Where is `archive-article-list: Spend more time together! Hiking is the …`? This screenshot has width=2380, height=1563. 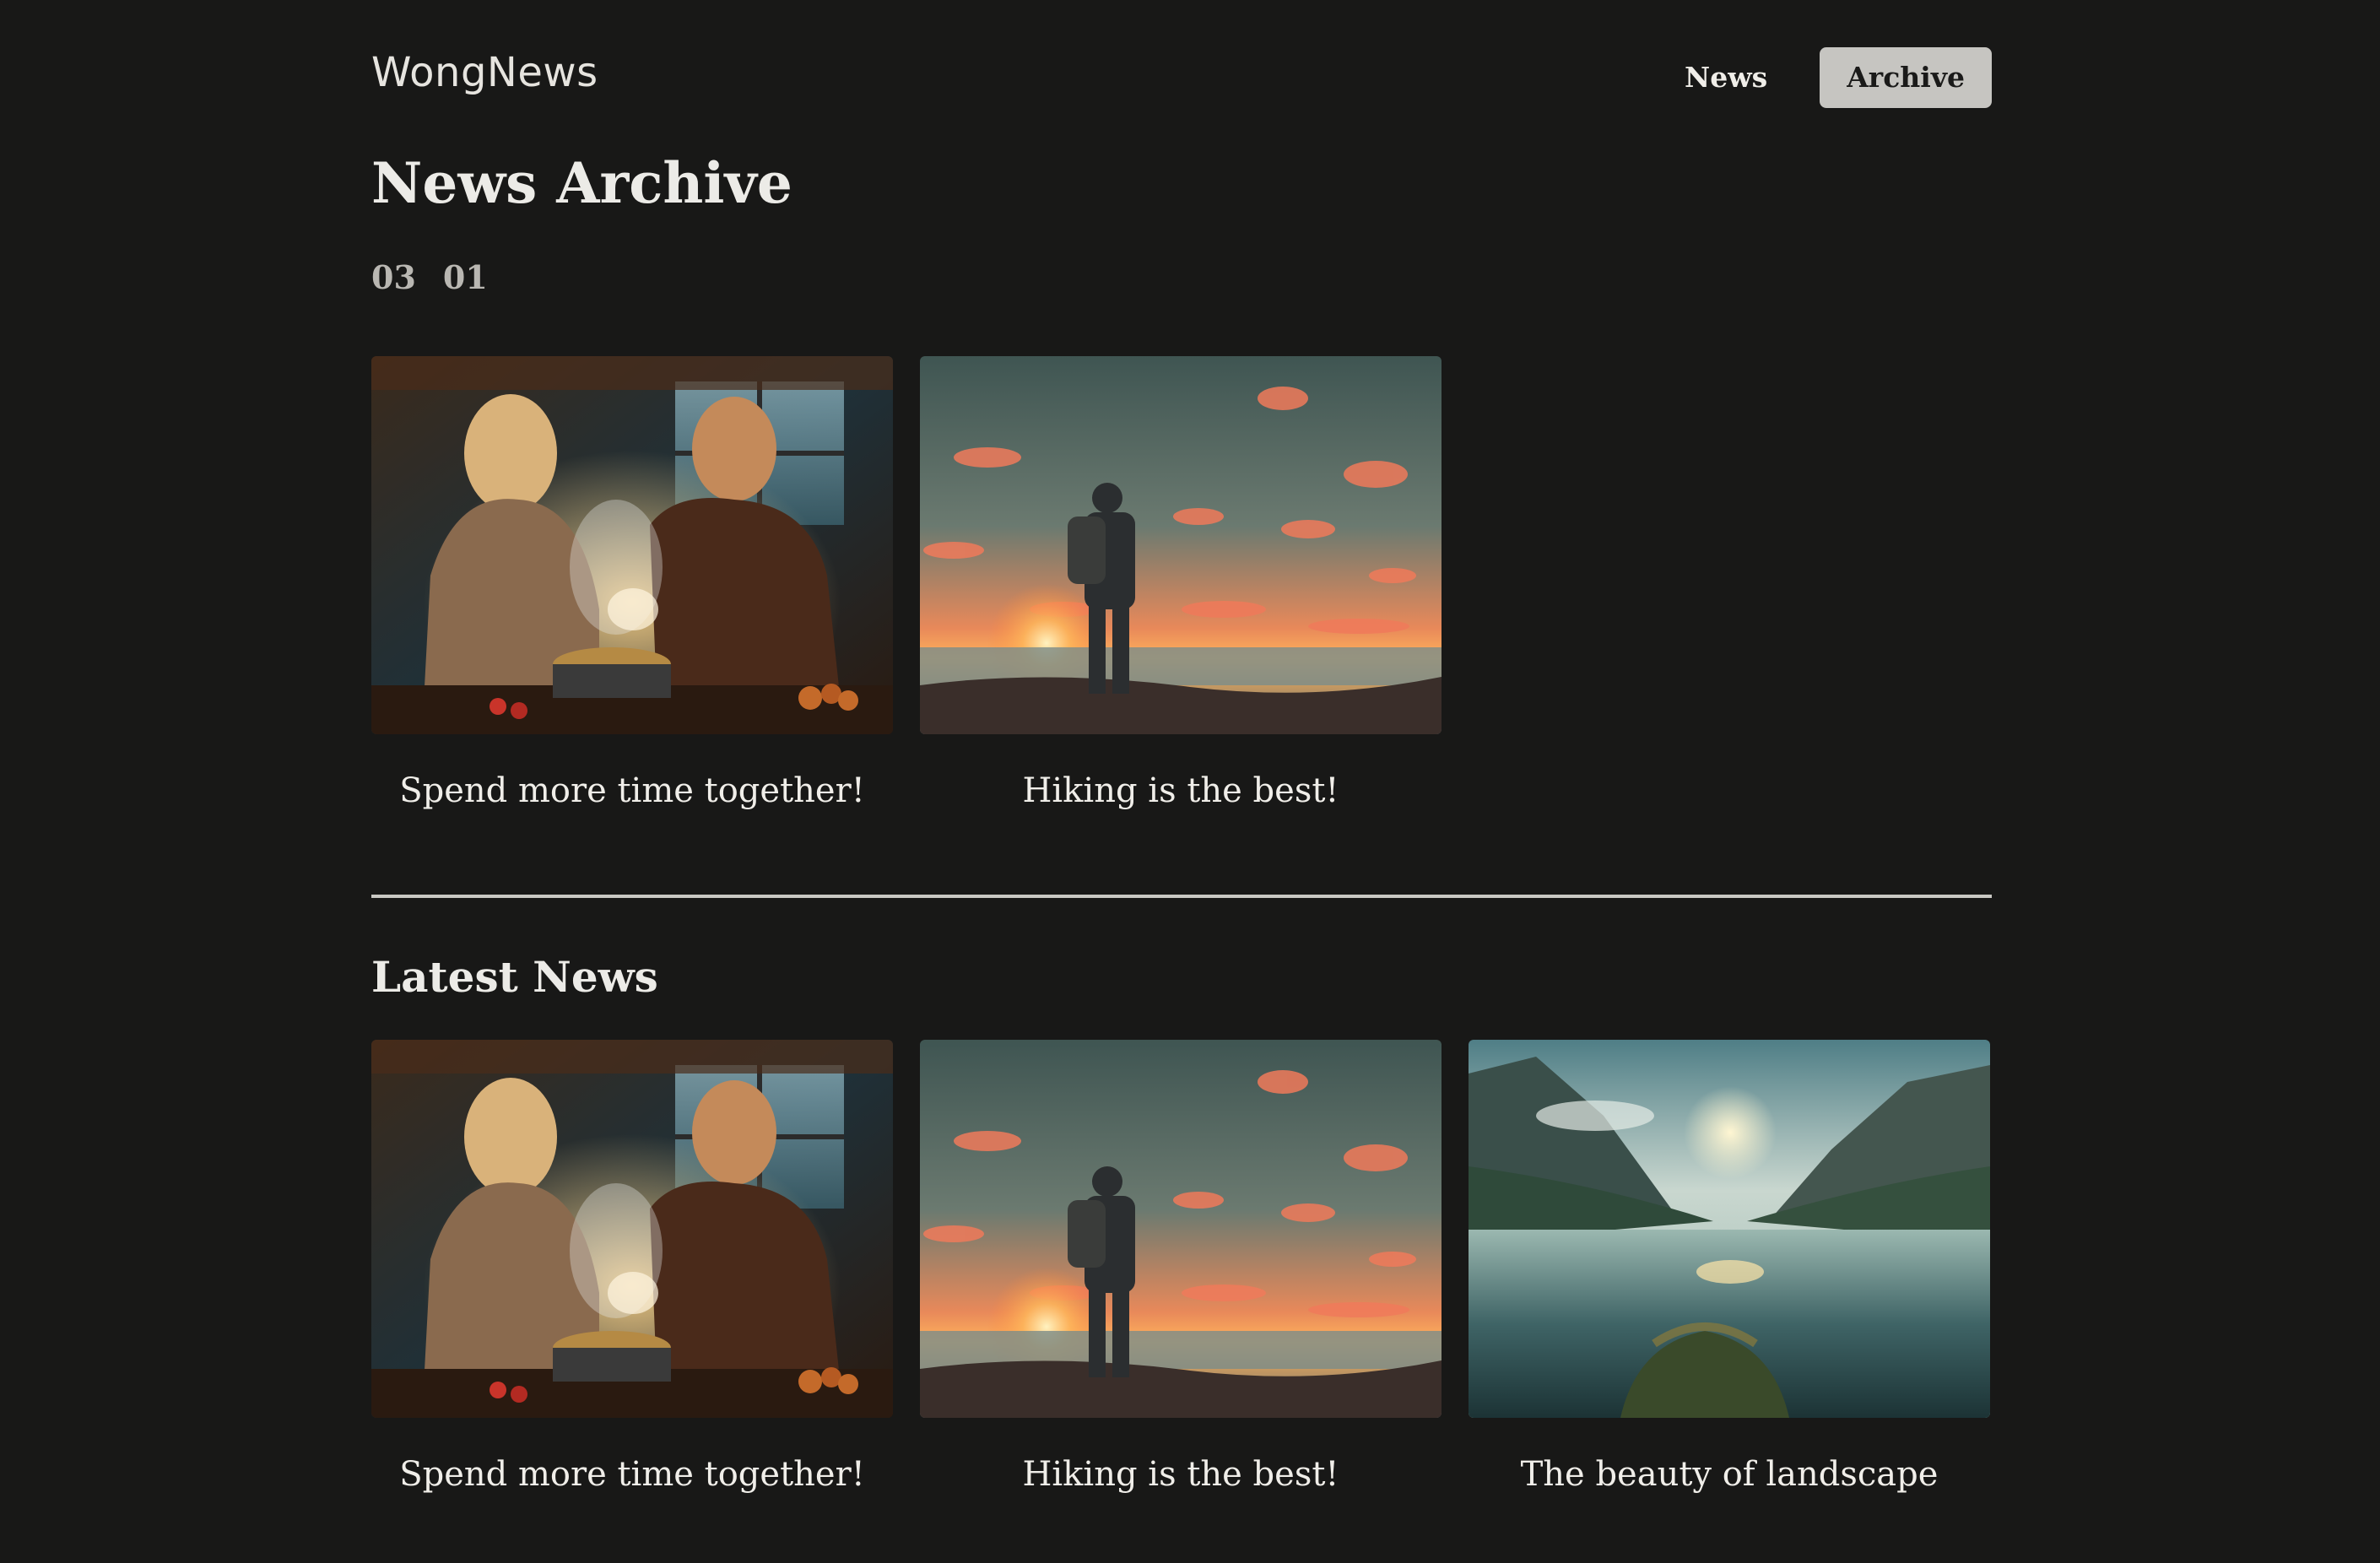 archive-article-list: Spend more time together! Hiking is the … is located at coordinates (906, 583).